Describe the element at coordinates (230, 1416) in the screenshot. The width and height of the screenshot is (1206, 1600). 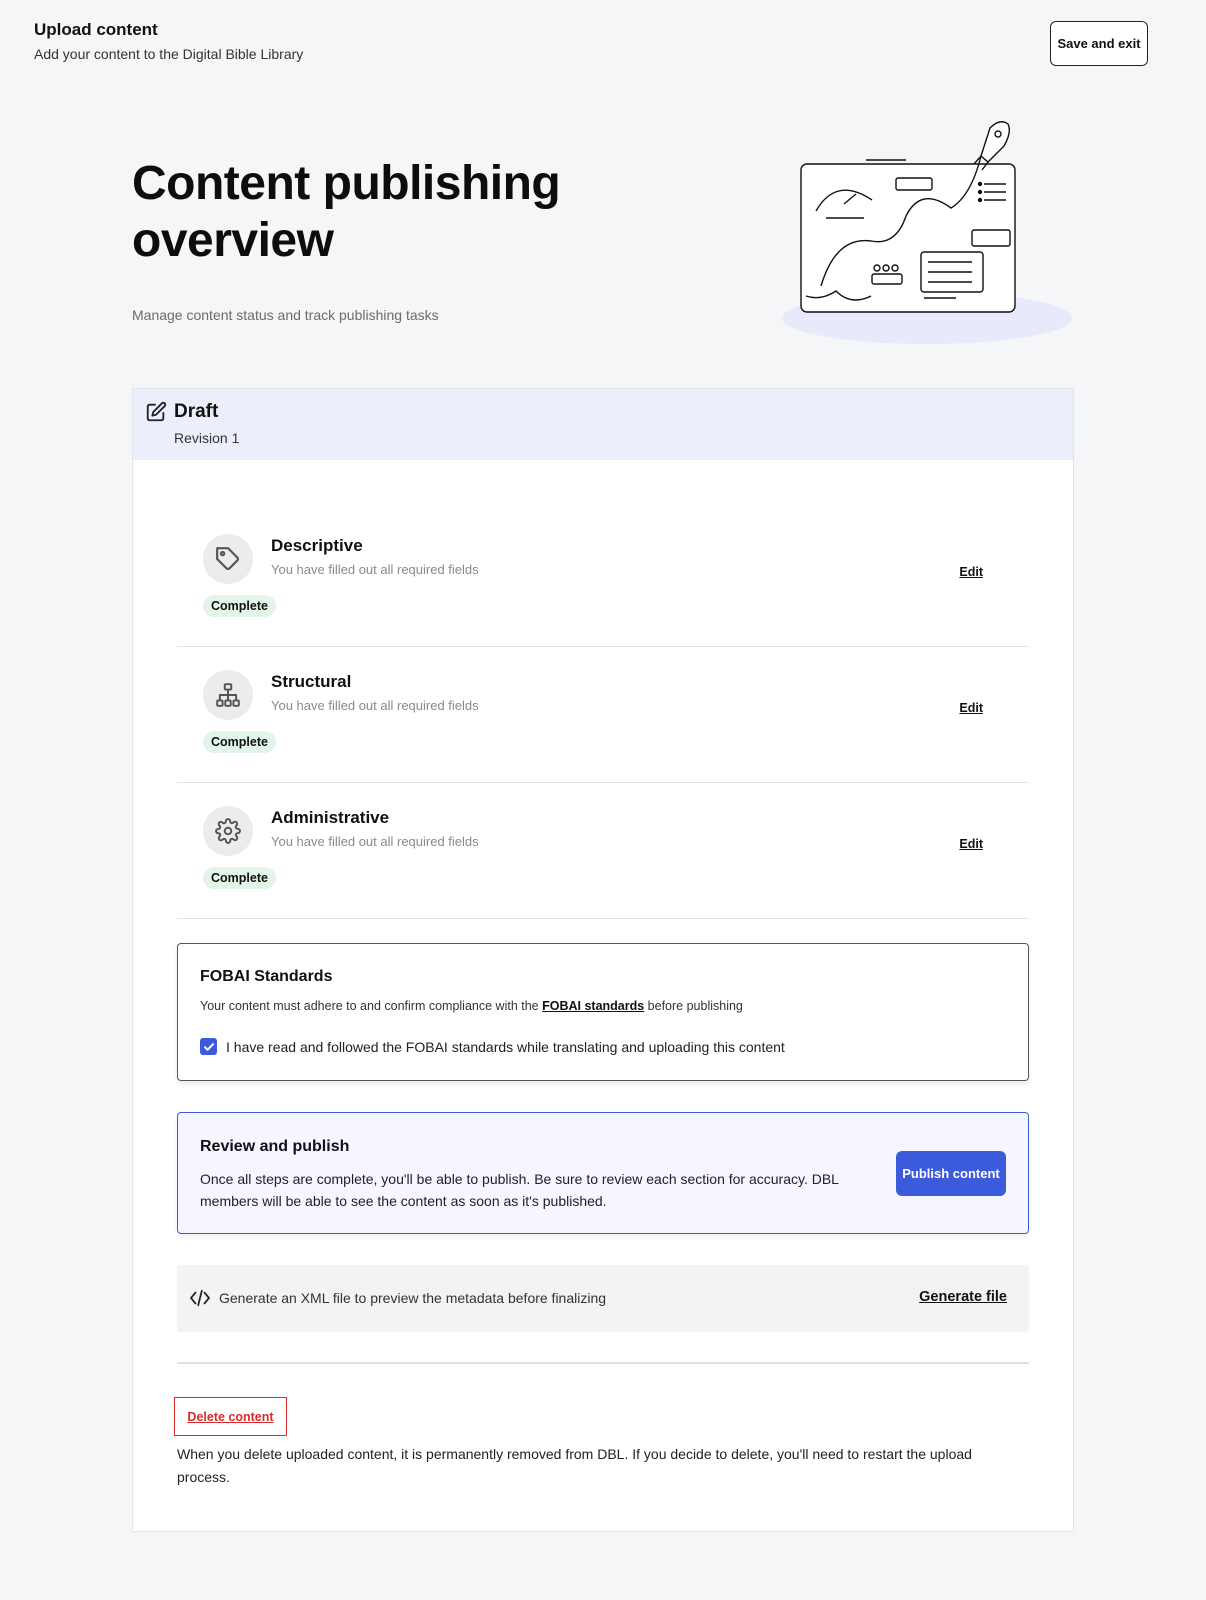
I see `delete-content-button: Delete content` at that location.